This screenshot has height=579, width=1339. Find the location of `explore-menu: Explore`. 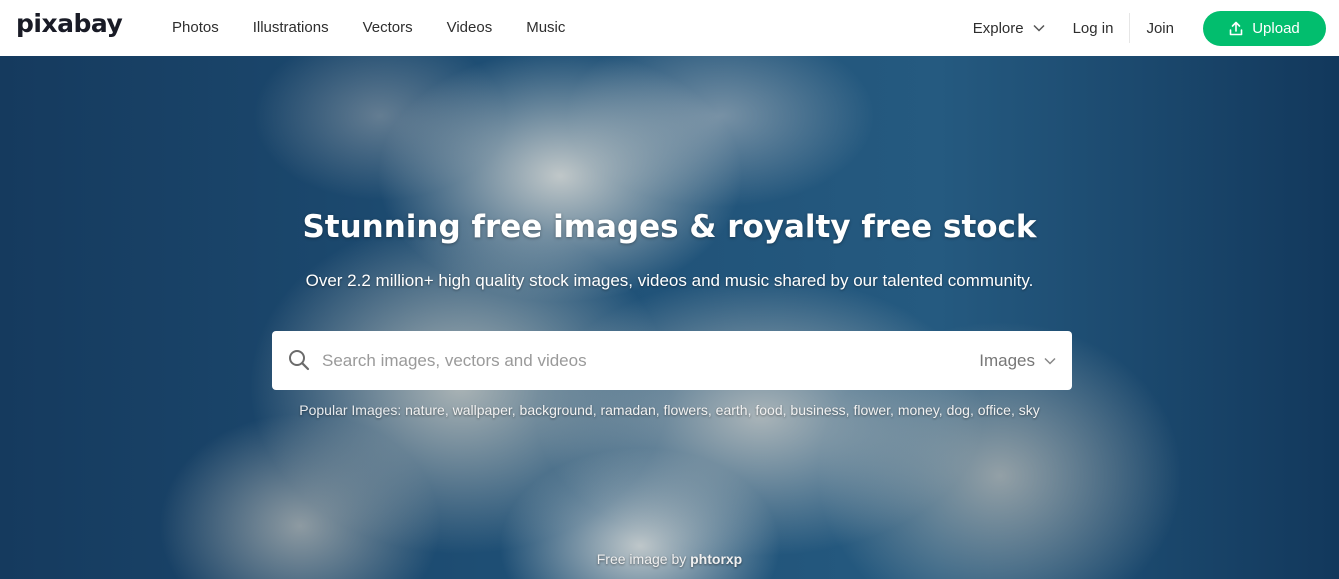

explore-menu: Explore is located at coordinates (1009, 28).